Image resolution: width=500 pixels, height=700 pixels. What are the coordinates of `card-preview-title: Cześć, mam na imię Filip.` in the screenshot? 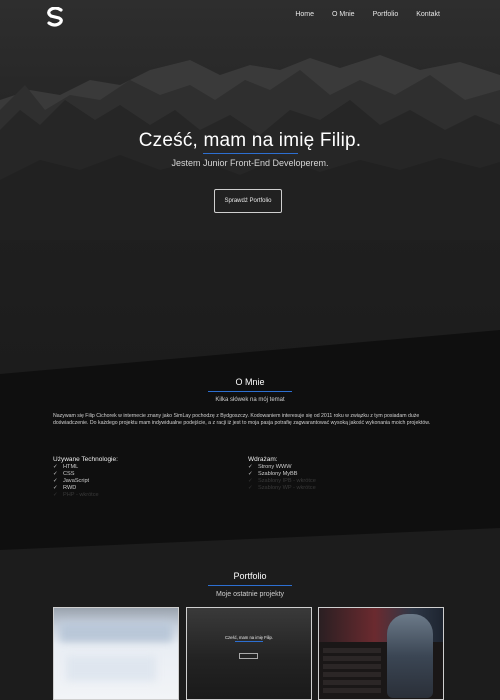 It's located at (249, 637).